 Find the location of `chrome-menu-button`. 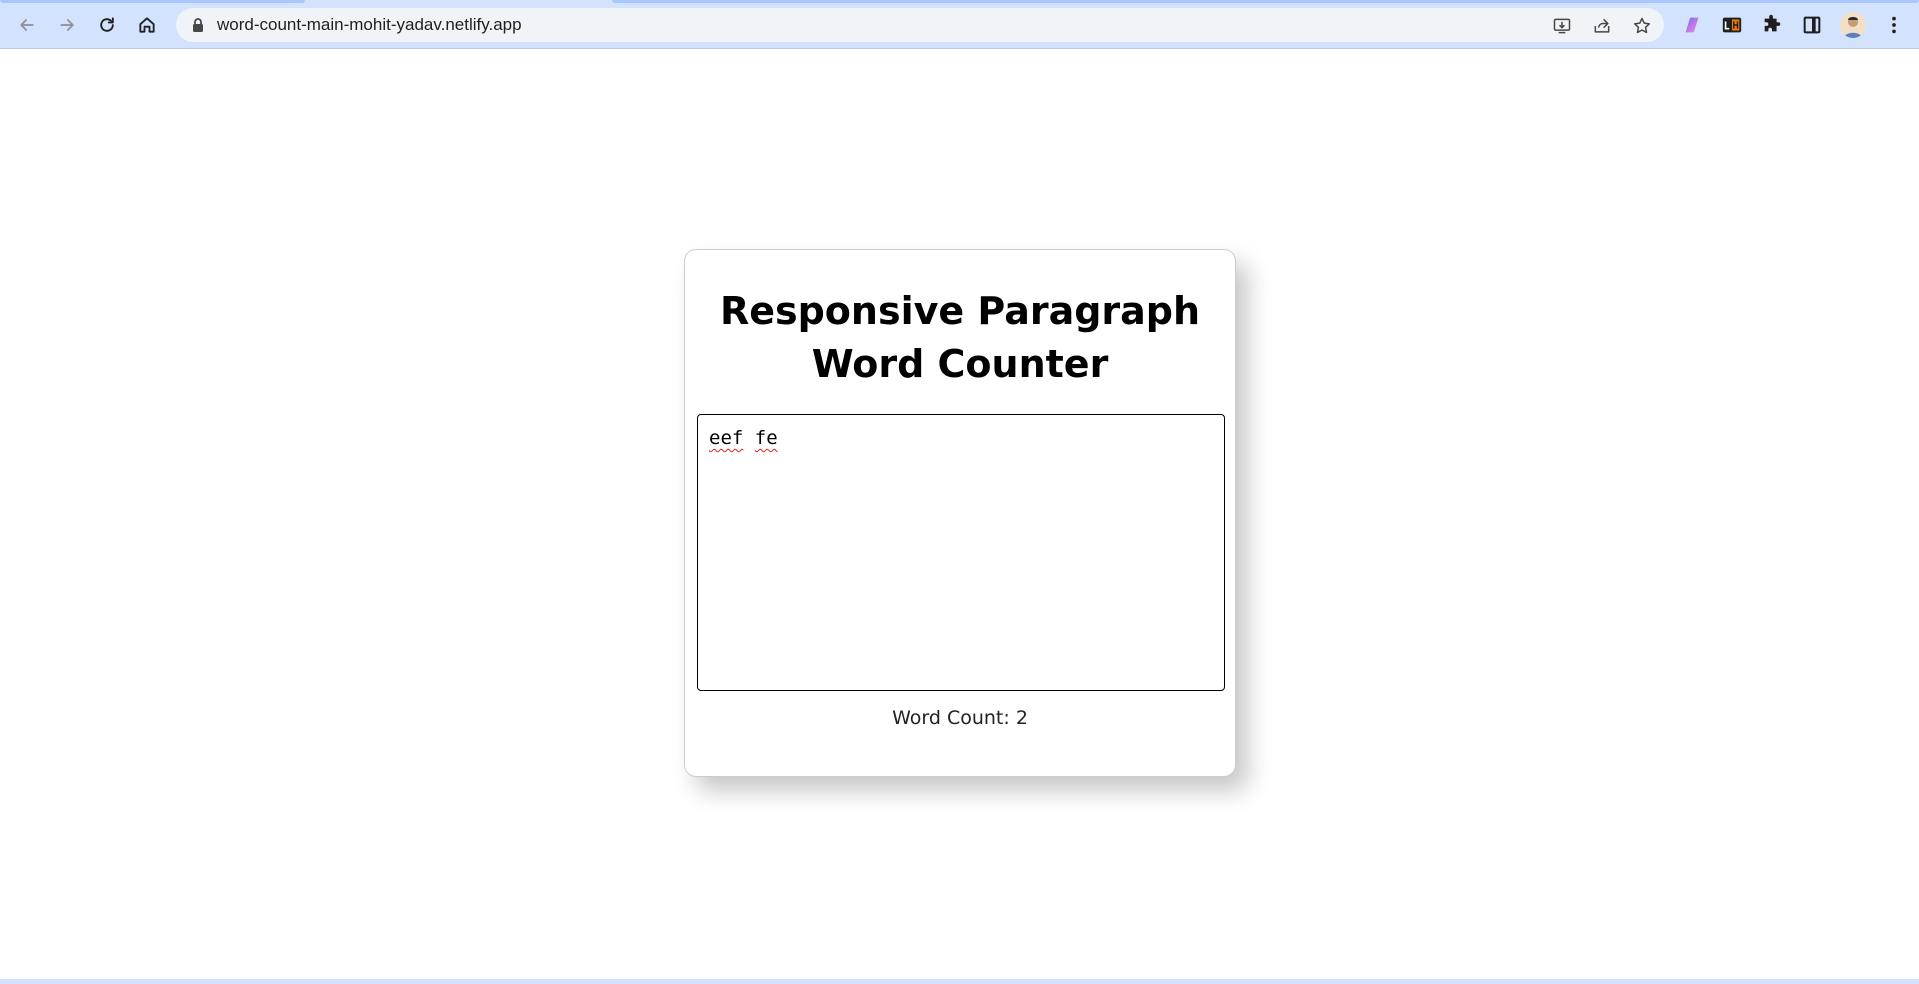

chrome-menu-button is located at coordinates (1894, 25).